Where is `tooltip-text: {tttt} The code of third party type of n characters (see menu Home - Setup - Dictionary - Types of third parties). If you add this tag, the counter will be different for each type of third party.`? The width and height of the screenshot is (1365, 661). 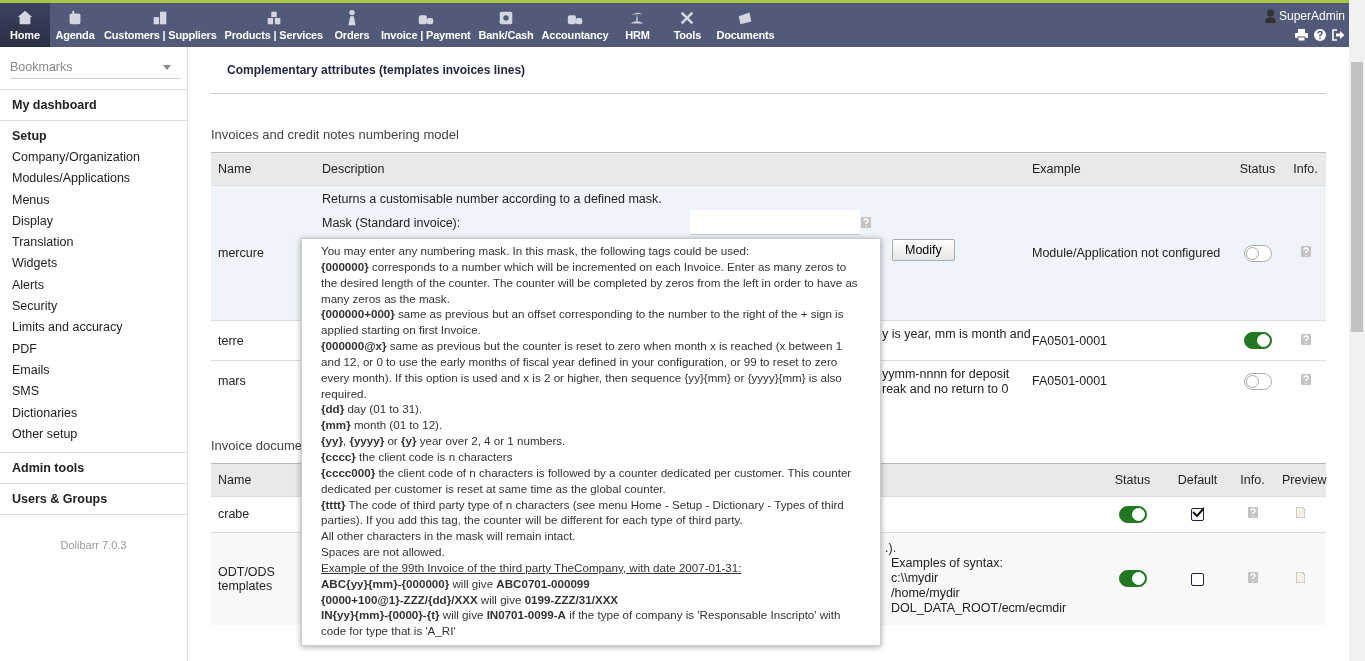
tooltip-text: {tttt} The code of third party type of n characters (see menu Home - Setup - Dictionary - Types of third parties). If you add this tag, the counter will be different for each type of third party. is located at coordinates (583, 512).